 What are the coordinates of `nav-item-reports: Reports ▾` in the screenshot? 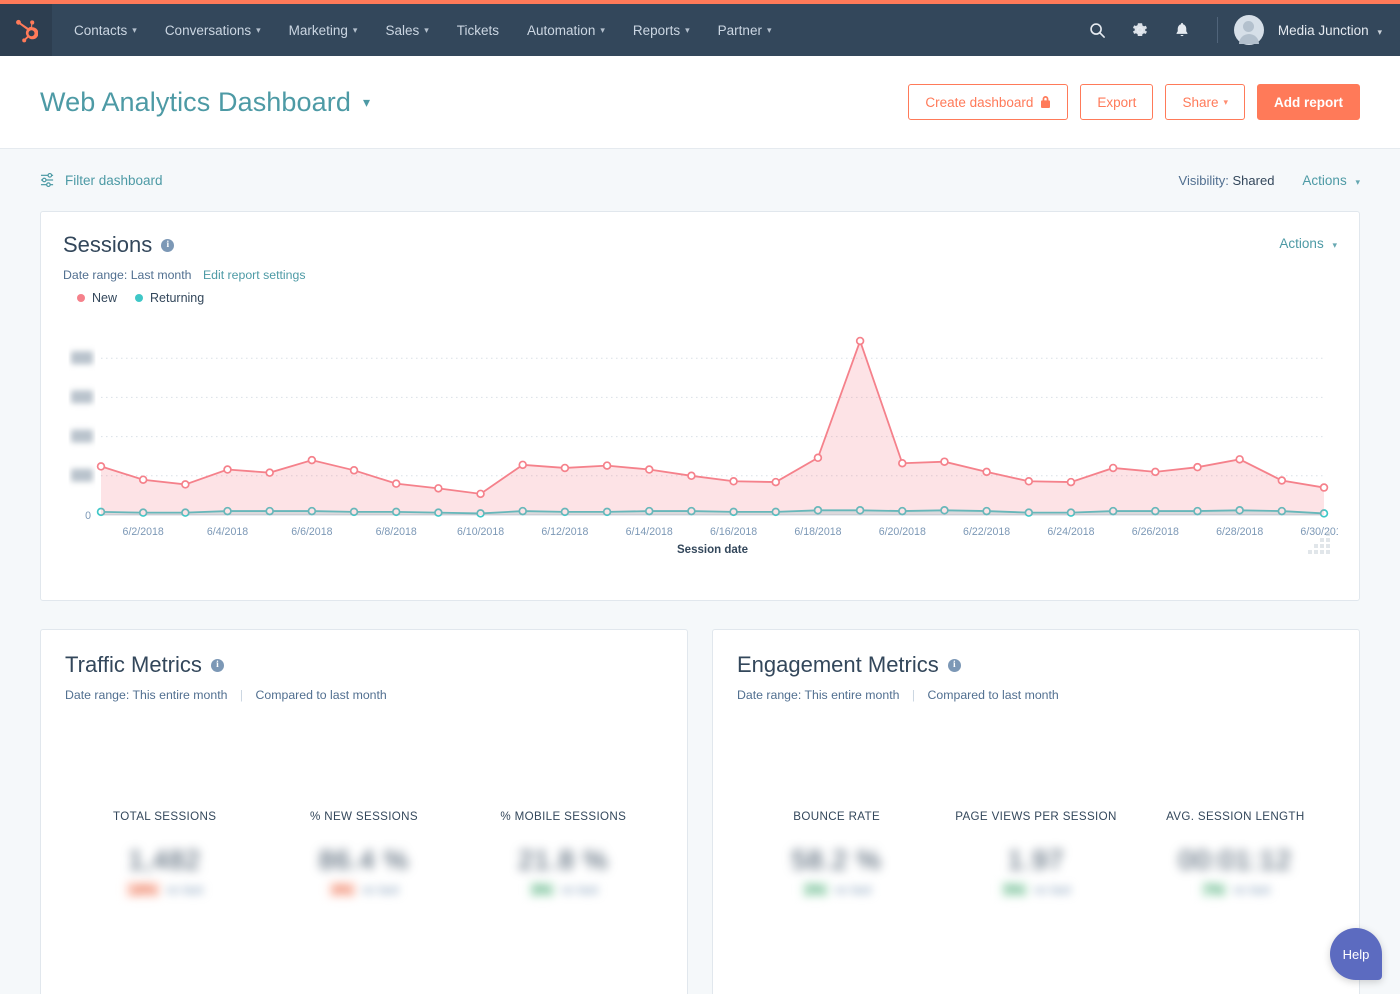 It's located at (661, 30).